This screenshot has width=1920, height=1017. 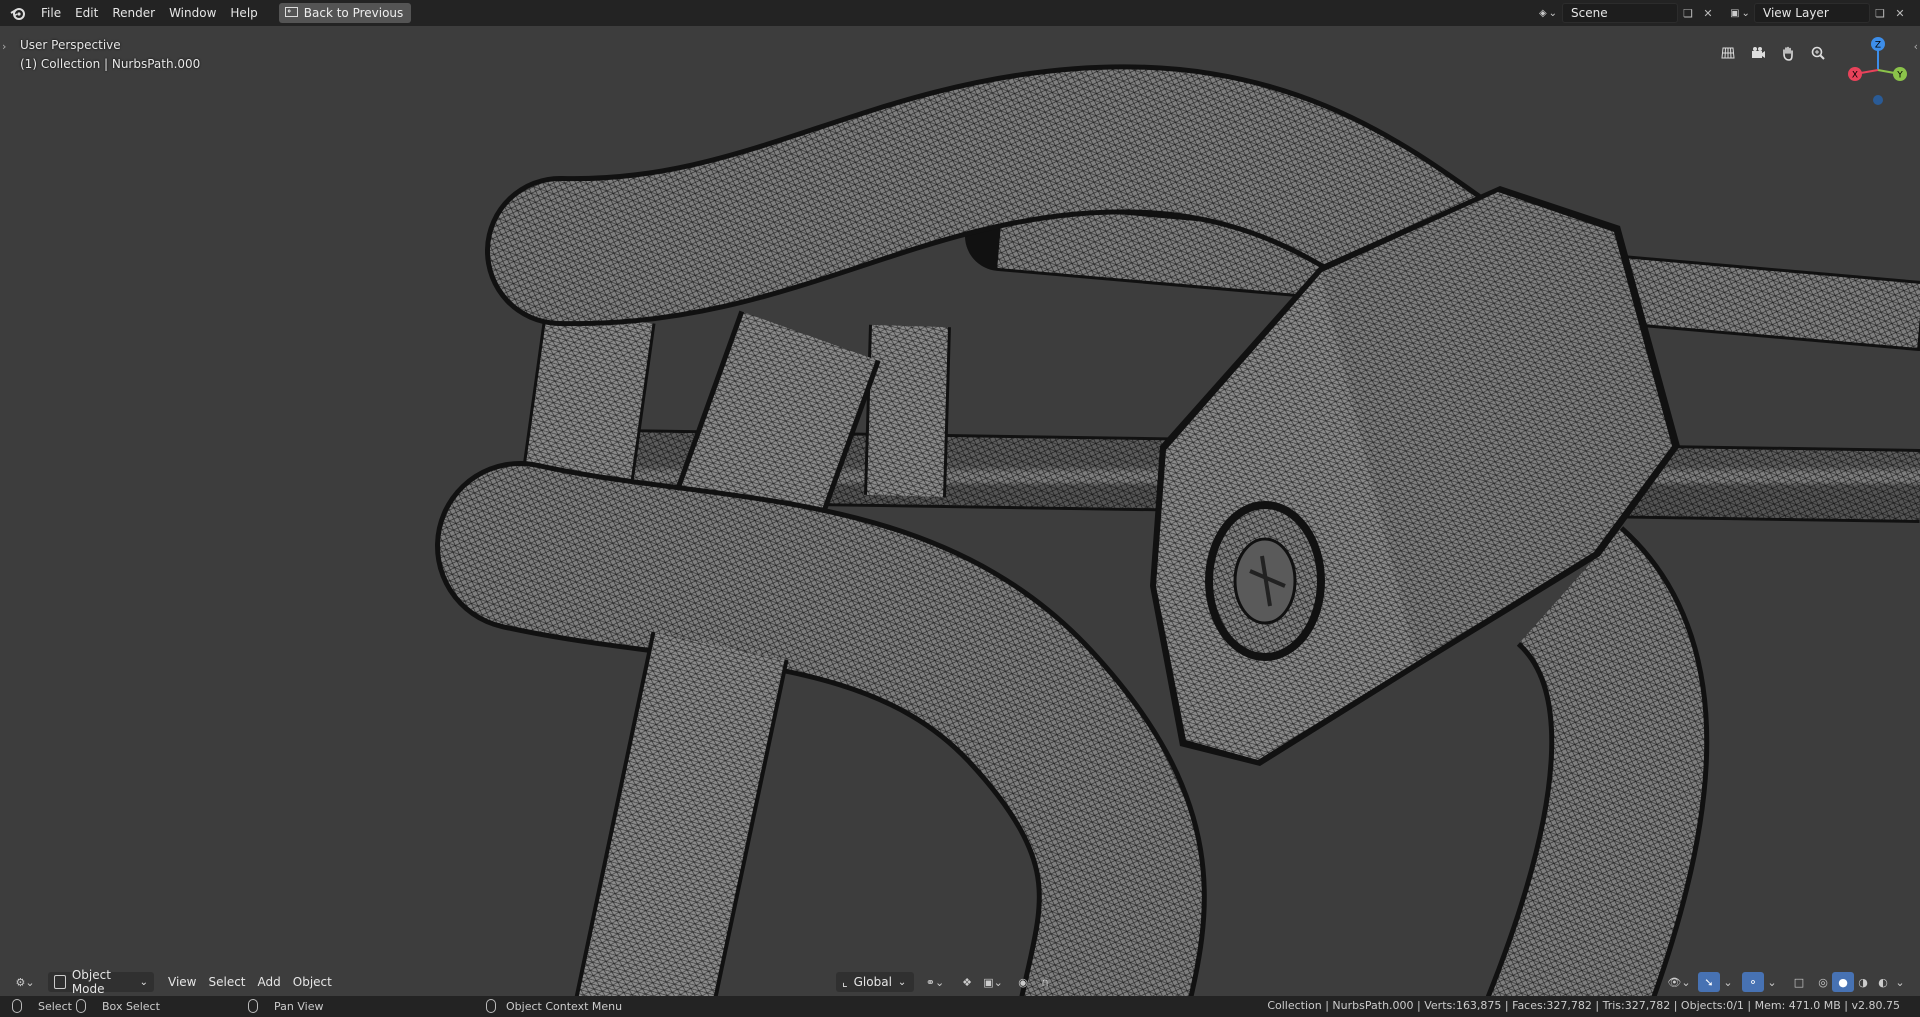 What do you see at coordinates (51, 13) in the screenshot?
I see `menu-file: File` at bounding box center [51, 13].